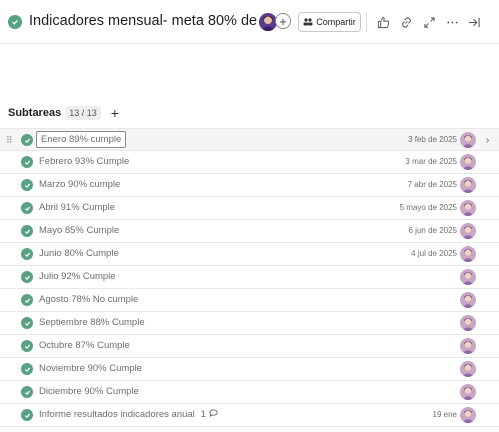 This screenshot has width=499, height=432. What do you see at coordinates (432, 139) in the screenshot?
I see `due-date: 3 feb de 2025` at bounding box center [432, 139].